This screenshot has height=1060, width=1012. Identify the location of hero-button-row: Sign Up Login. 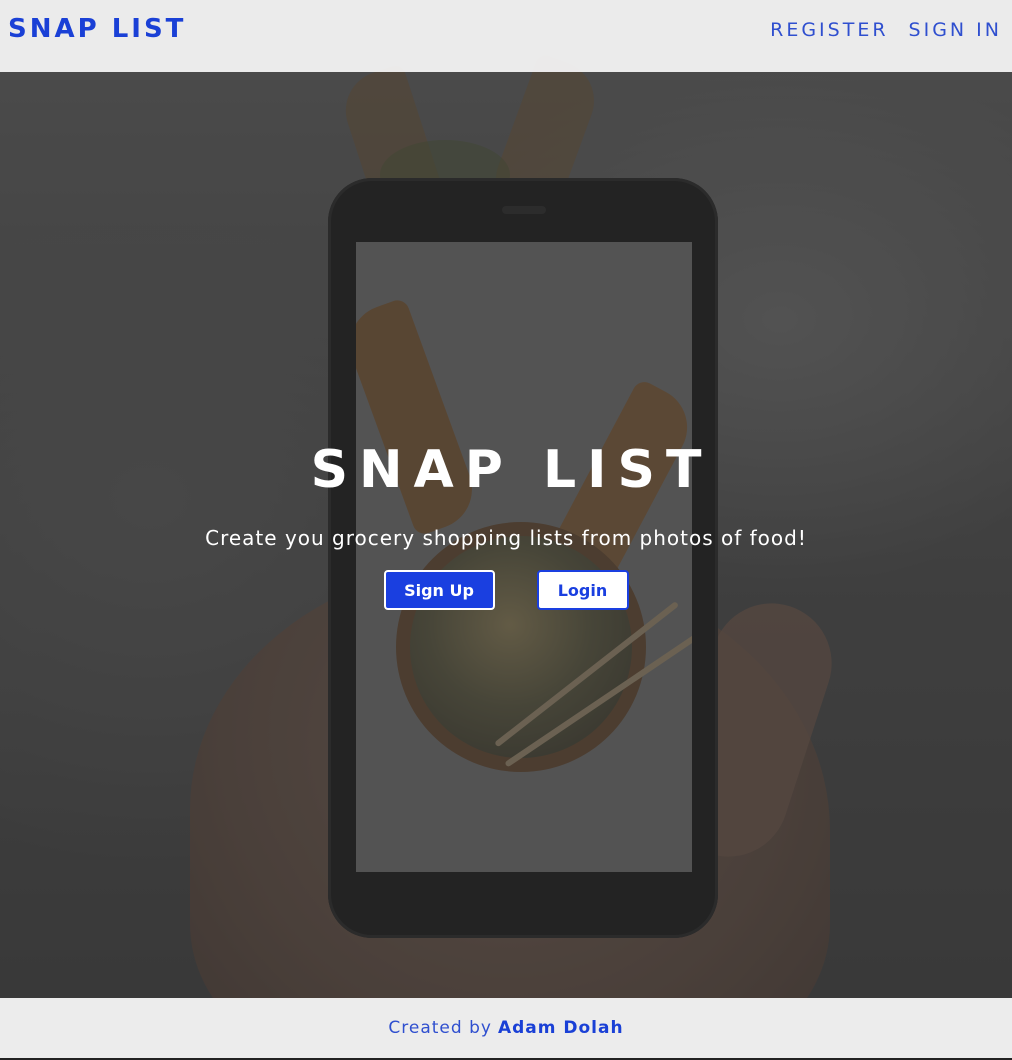
(506, 590).